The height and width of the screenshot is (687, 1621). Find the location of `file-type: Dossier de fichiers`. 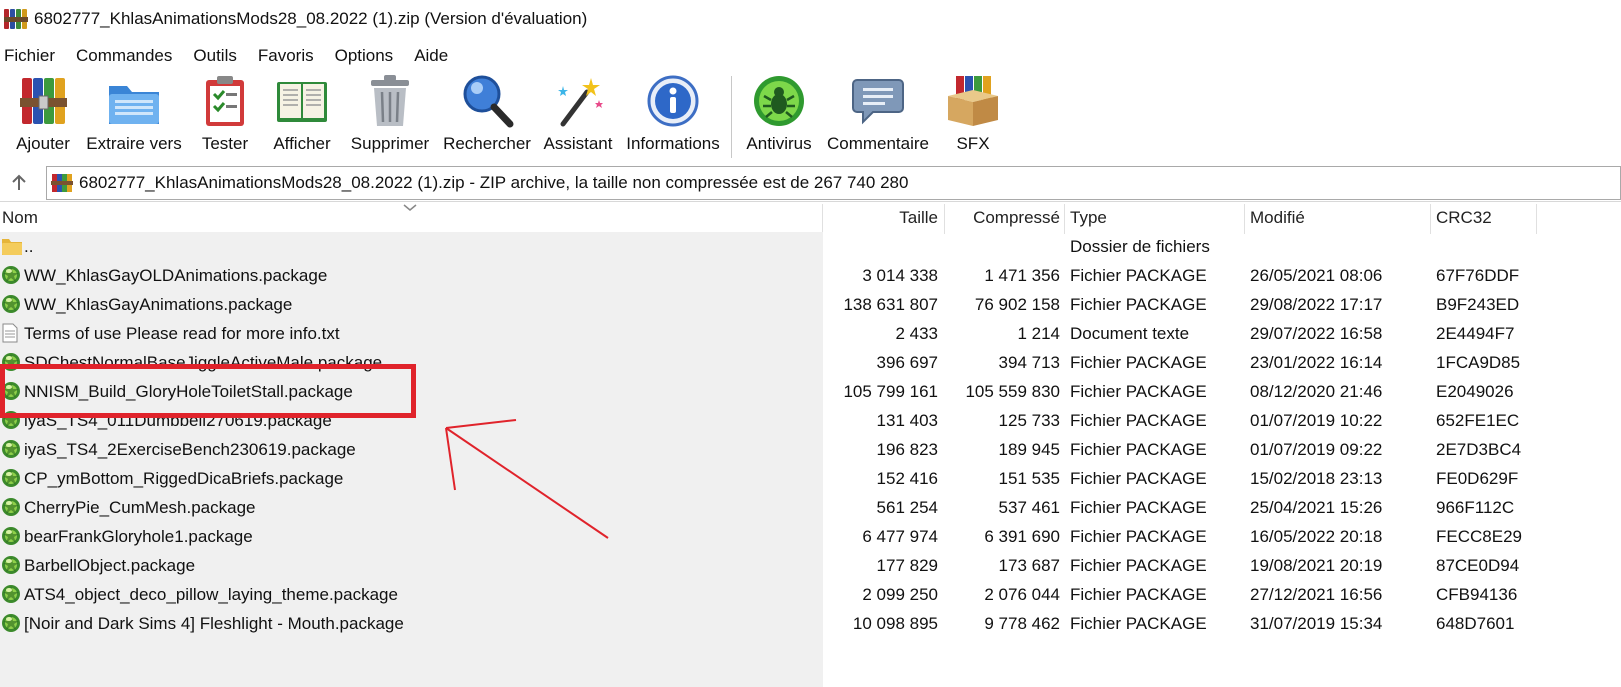

file-type: Dossier de fichiers is located at coordinates (1140, 246).